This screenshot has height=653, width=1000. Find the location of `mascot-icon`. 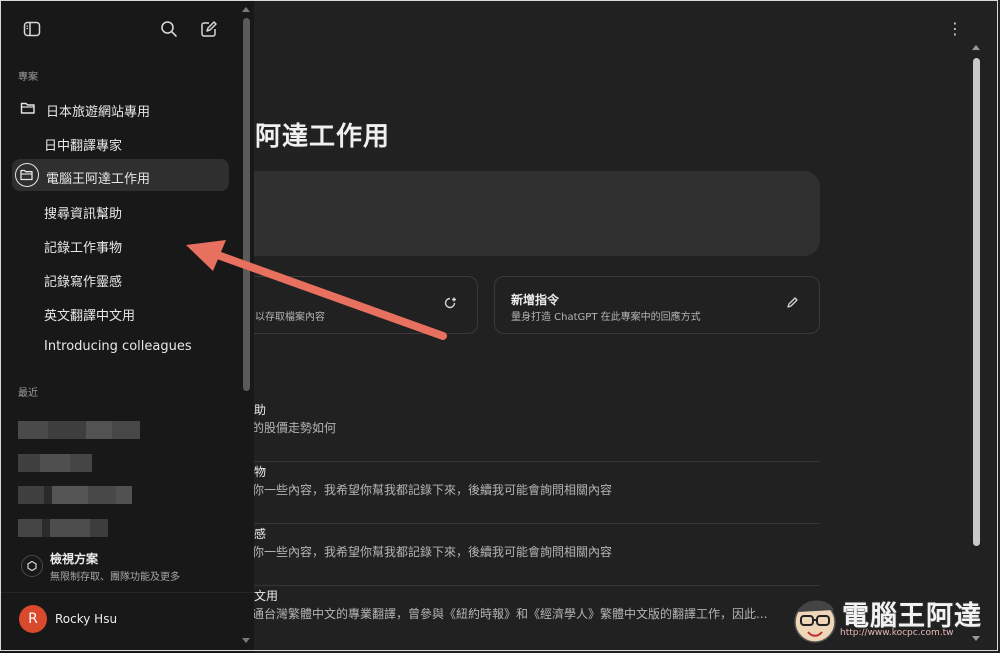

mascot-icon is located at coordinates (815, 621).